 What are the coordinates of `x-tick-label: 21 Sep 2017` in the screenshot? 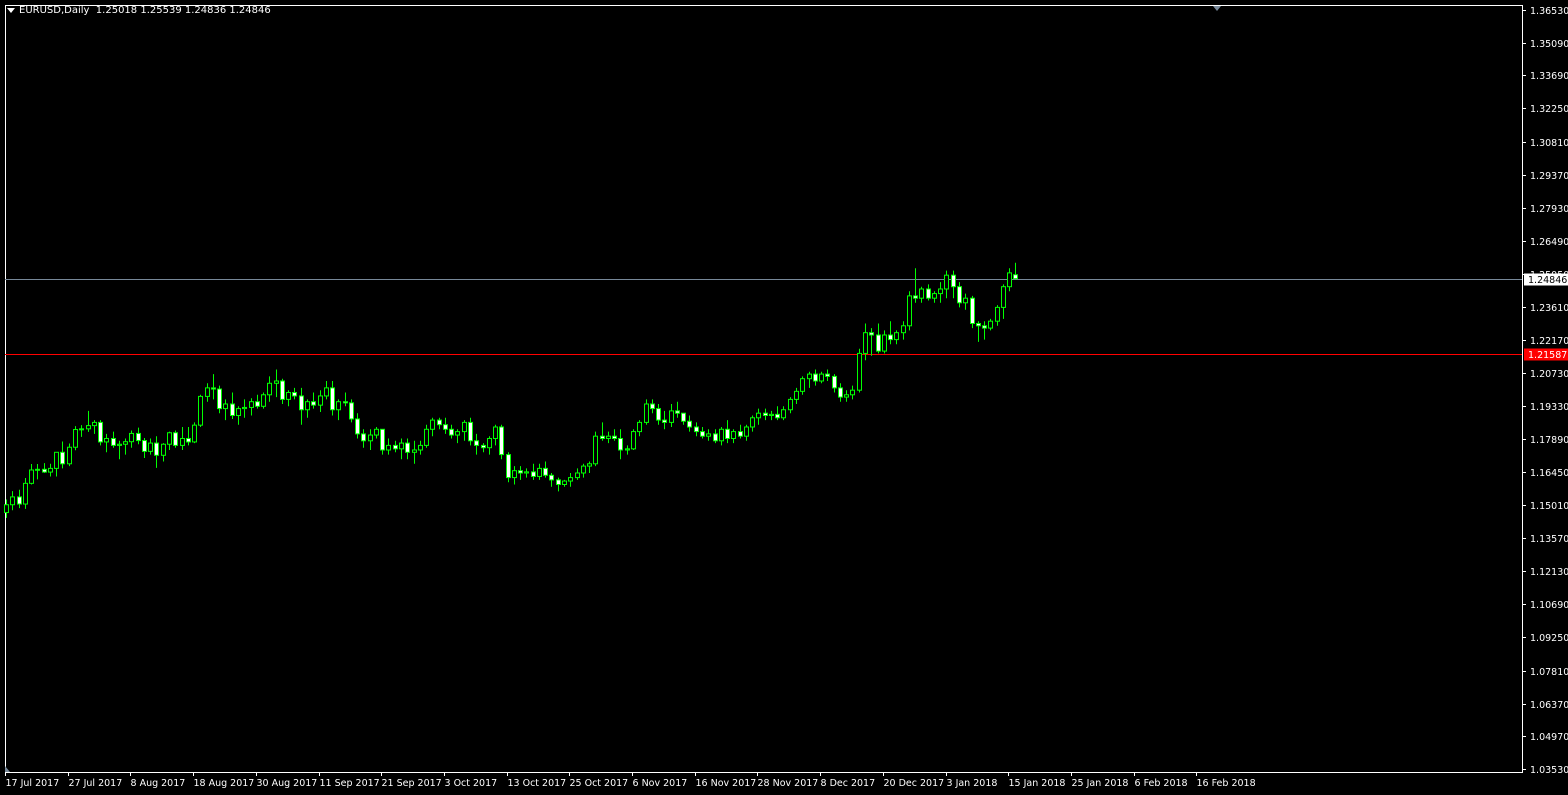 It's located at (412, 783).